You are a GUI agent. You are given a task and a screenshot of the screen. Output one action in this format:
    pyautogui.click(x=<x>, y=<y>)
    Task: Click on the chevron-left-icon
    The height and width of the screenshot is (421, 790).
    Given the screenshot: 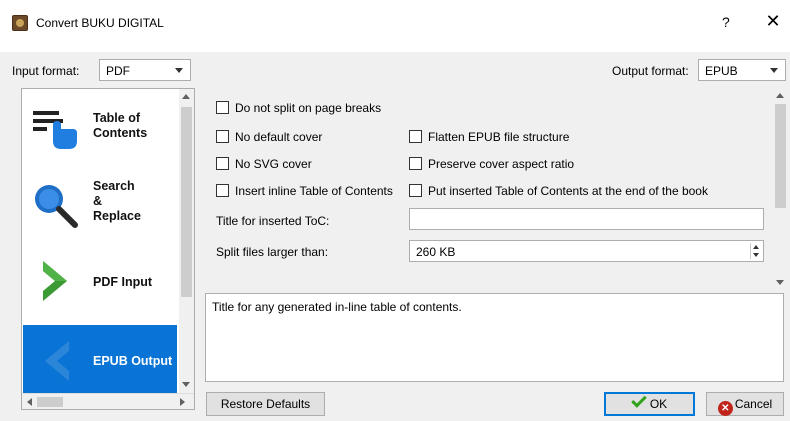 What is the action you would take?
    pyautogui.click(x=57, y=361)
    